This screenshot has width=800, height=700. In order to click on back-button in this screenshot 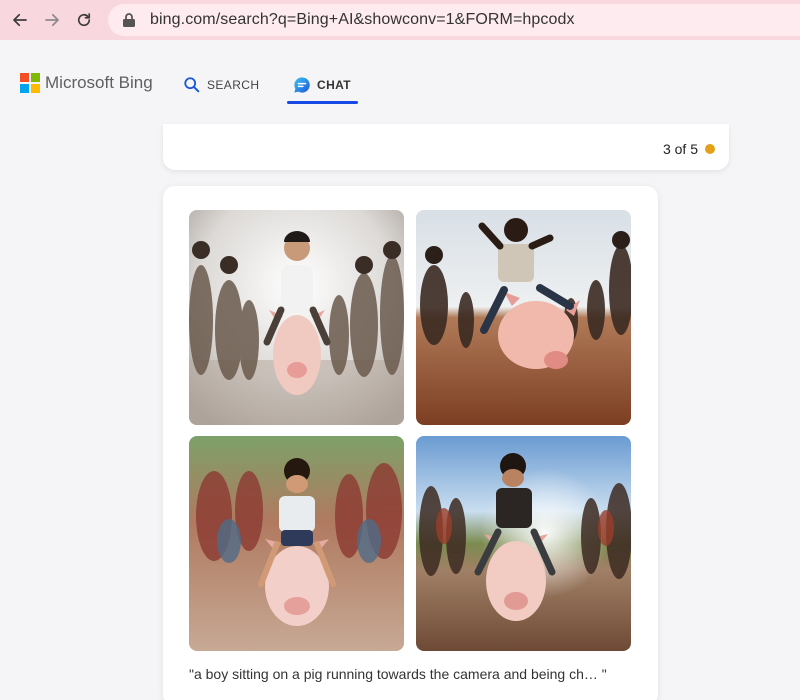, I will do `click(20, 20)`.